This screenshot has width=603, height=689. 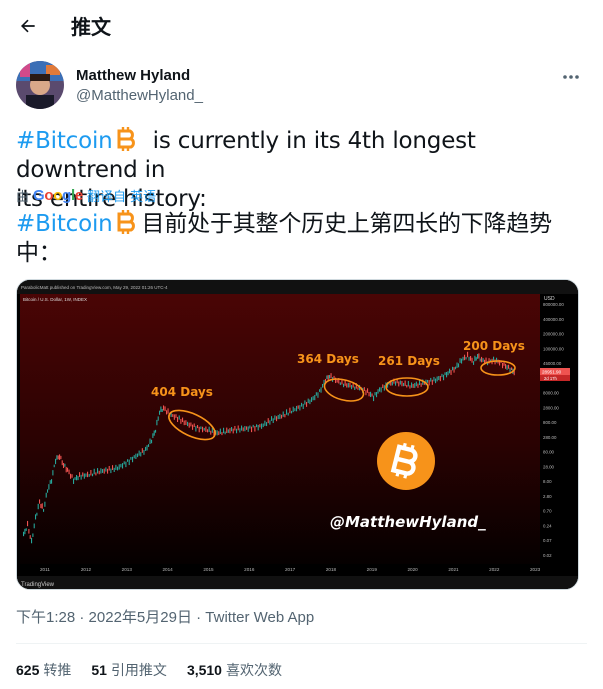 What do you see at coordinates (23, 197) in the screenshot?
I see `translated-by-prefix: 由` at bounding box center [23, 197].